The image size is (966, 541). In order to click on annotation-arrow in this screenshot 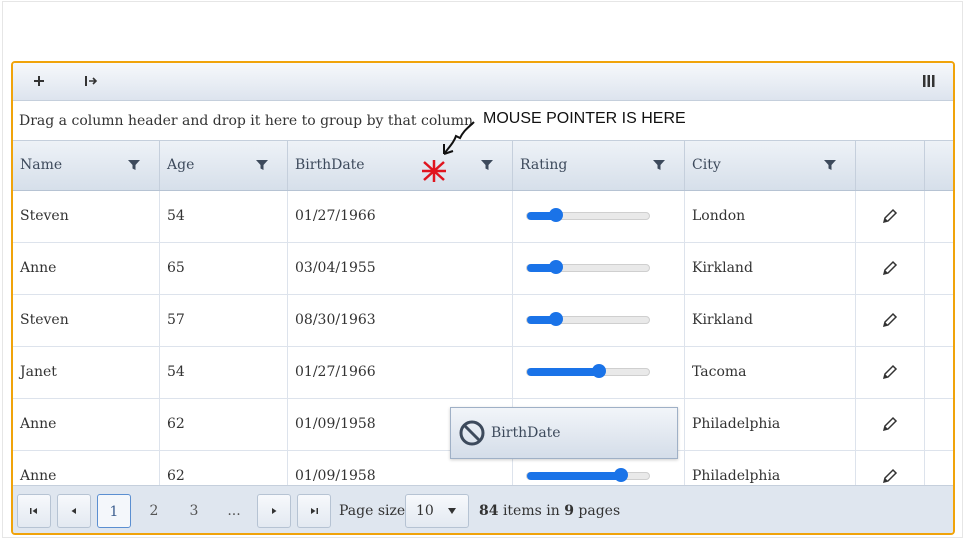, I will do `click(459, 138)`.